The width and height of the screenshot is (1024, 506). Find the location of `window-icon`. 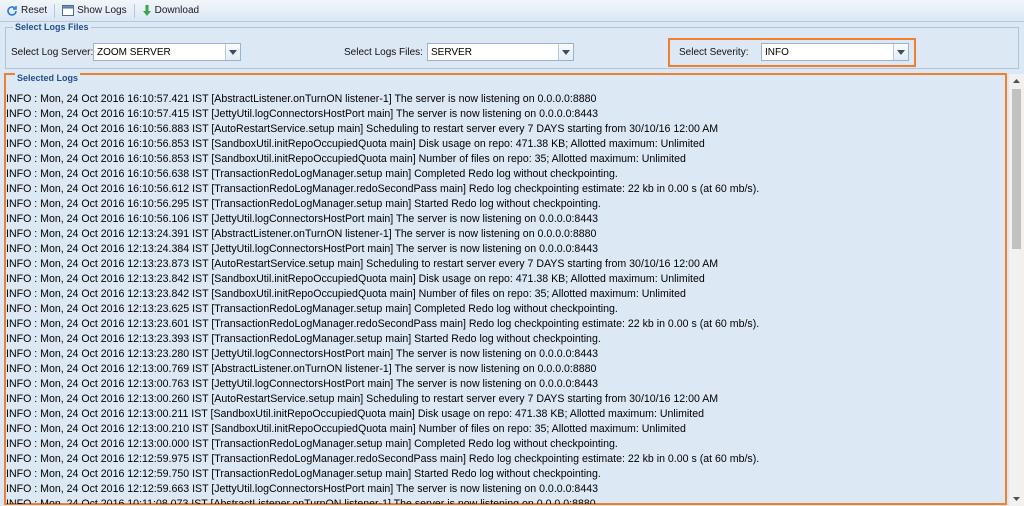

window-icon is located at coordinates (68, 10).